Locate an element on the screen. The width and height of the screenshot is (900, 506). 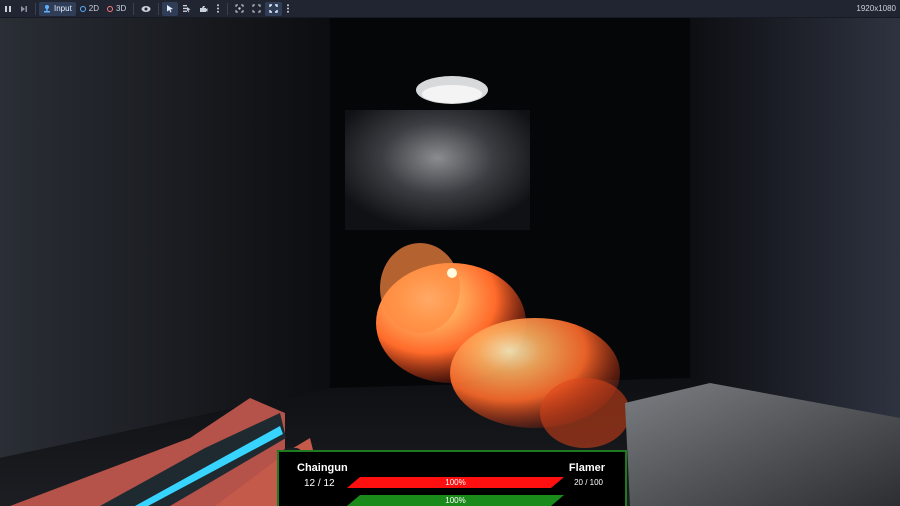
circle-3d-icon is located at coordinates (110, 8).